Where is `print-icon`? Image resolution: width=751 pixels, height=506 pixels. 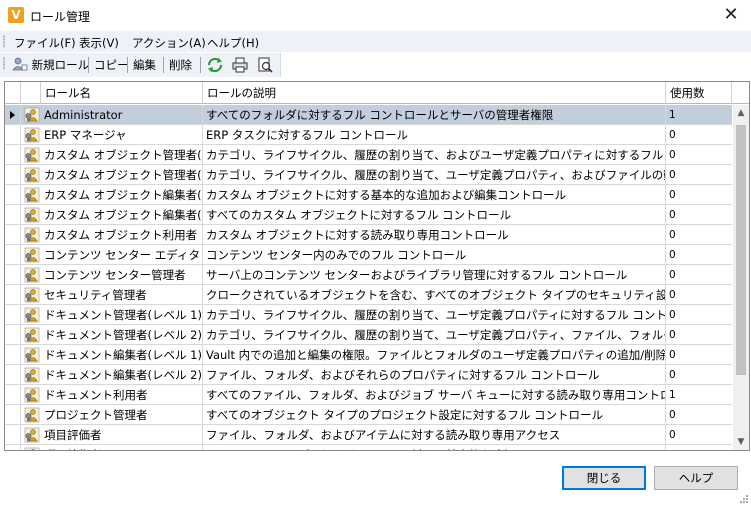
print-icon is located at coordinates (240, 65).